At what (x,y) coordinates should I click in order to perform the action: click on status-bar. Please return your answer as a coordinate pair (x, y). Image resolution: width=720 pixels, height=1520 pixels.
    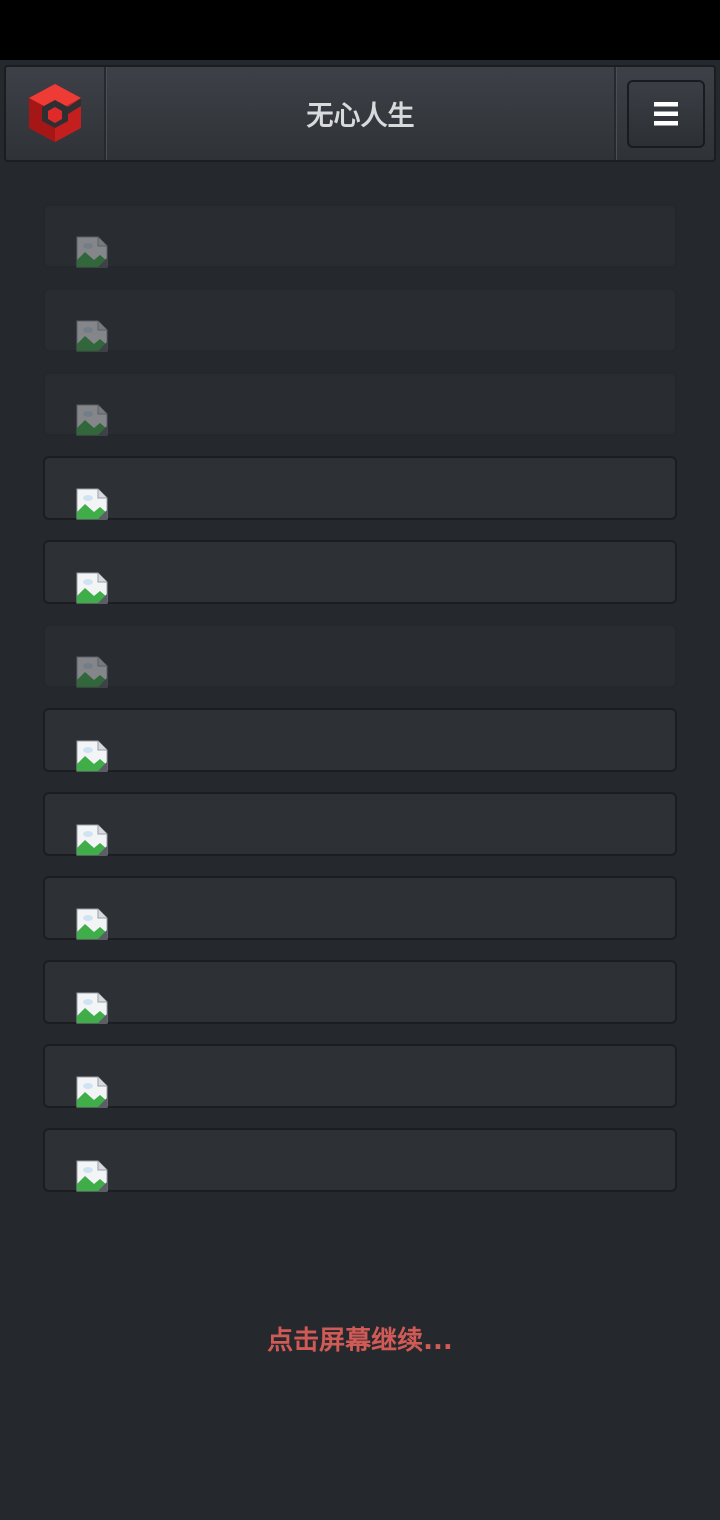
    Looking at the image, I should click on (360, 30).